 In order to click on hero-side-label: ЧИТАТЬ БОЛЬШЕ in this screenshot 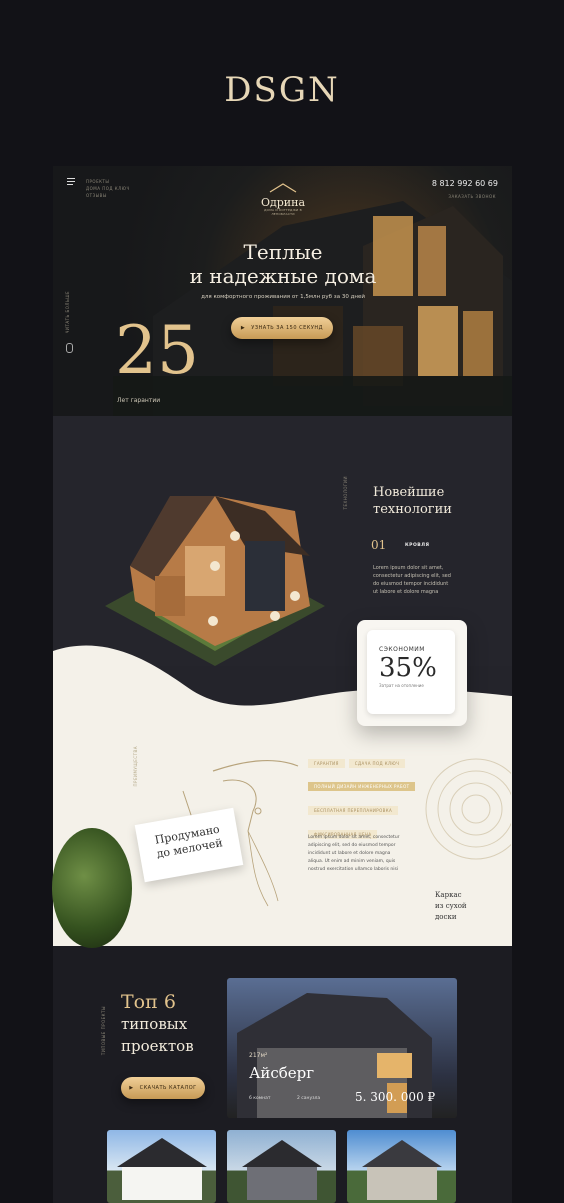, I will do `click(67, 312)`.